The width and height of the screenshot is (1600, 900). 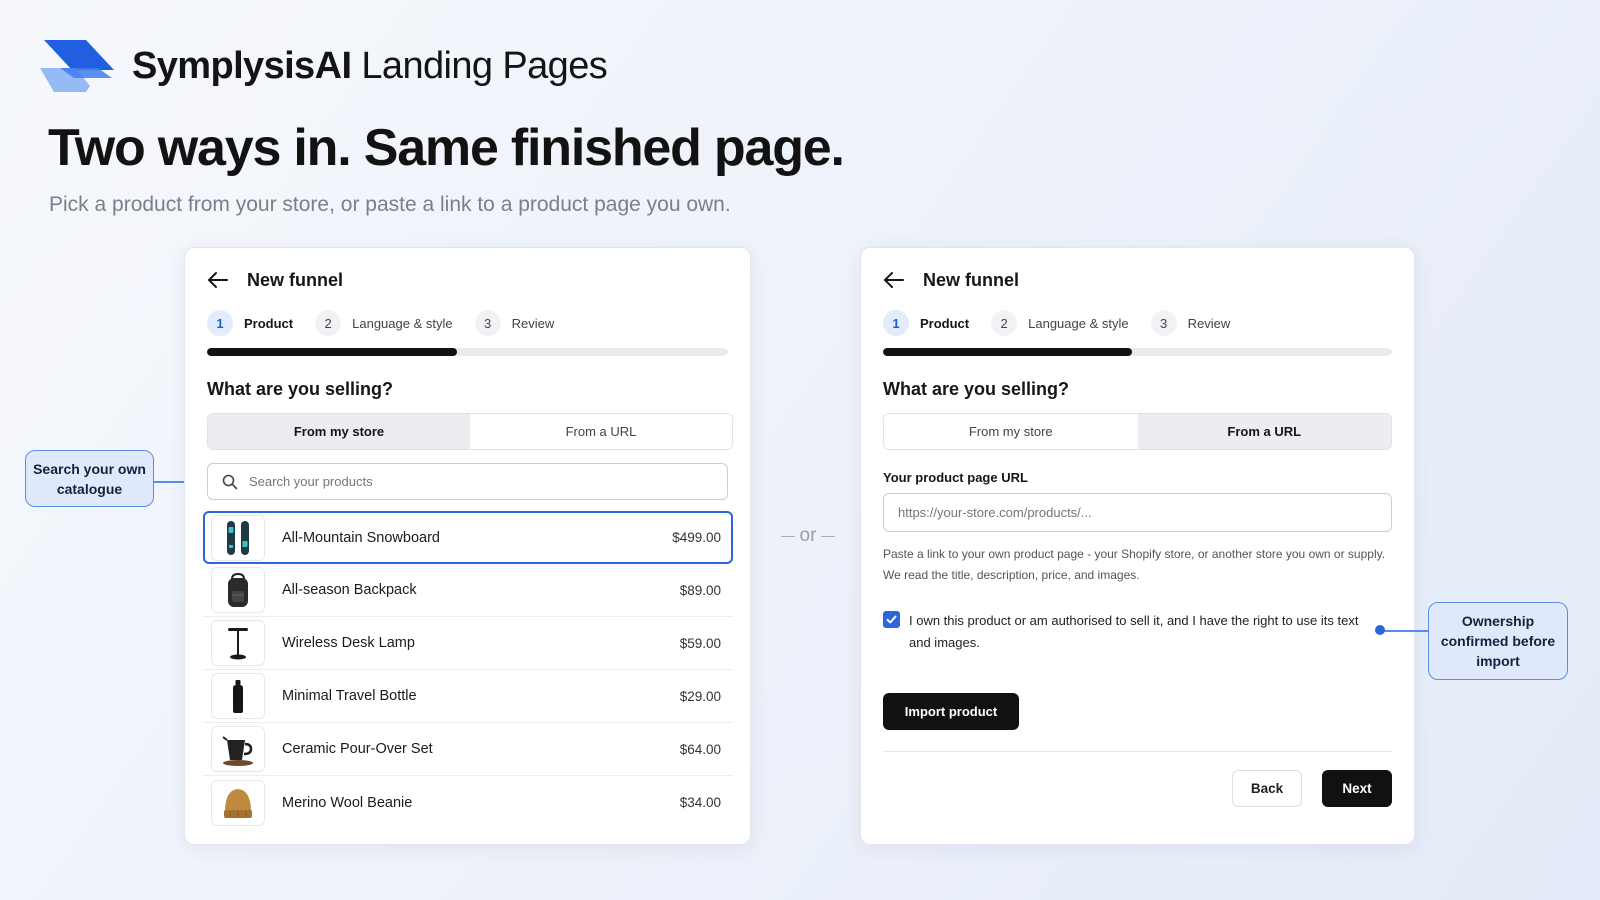 What do you see at coordinates (951, 711) in the screenshot?
I see `import-product-button: Import product` at bounding box center [951, 711].